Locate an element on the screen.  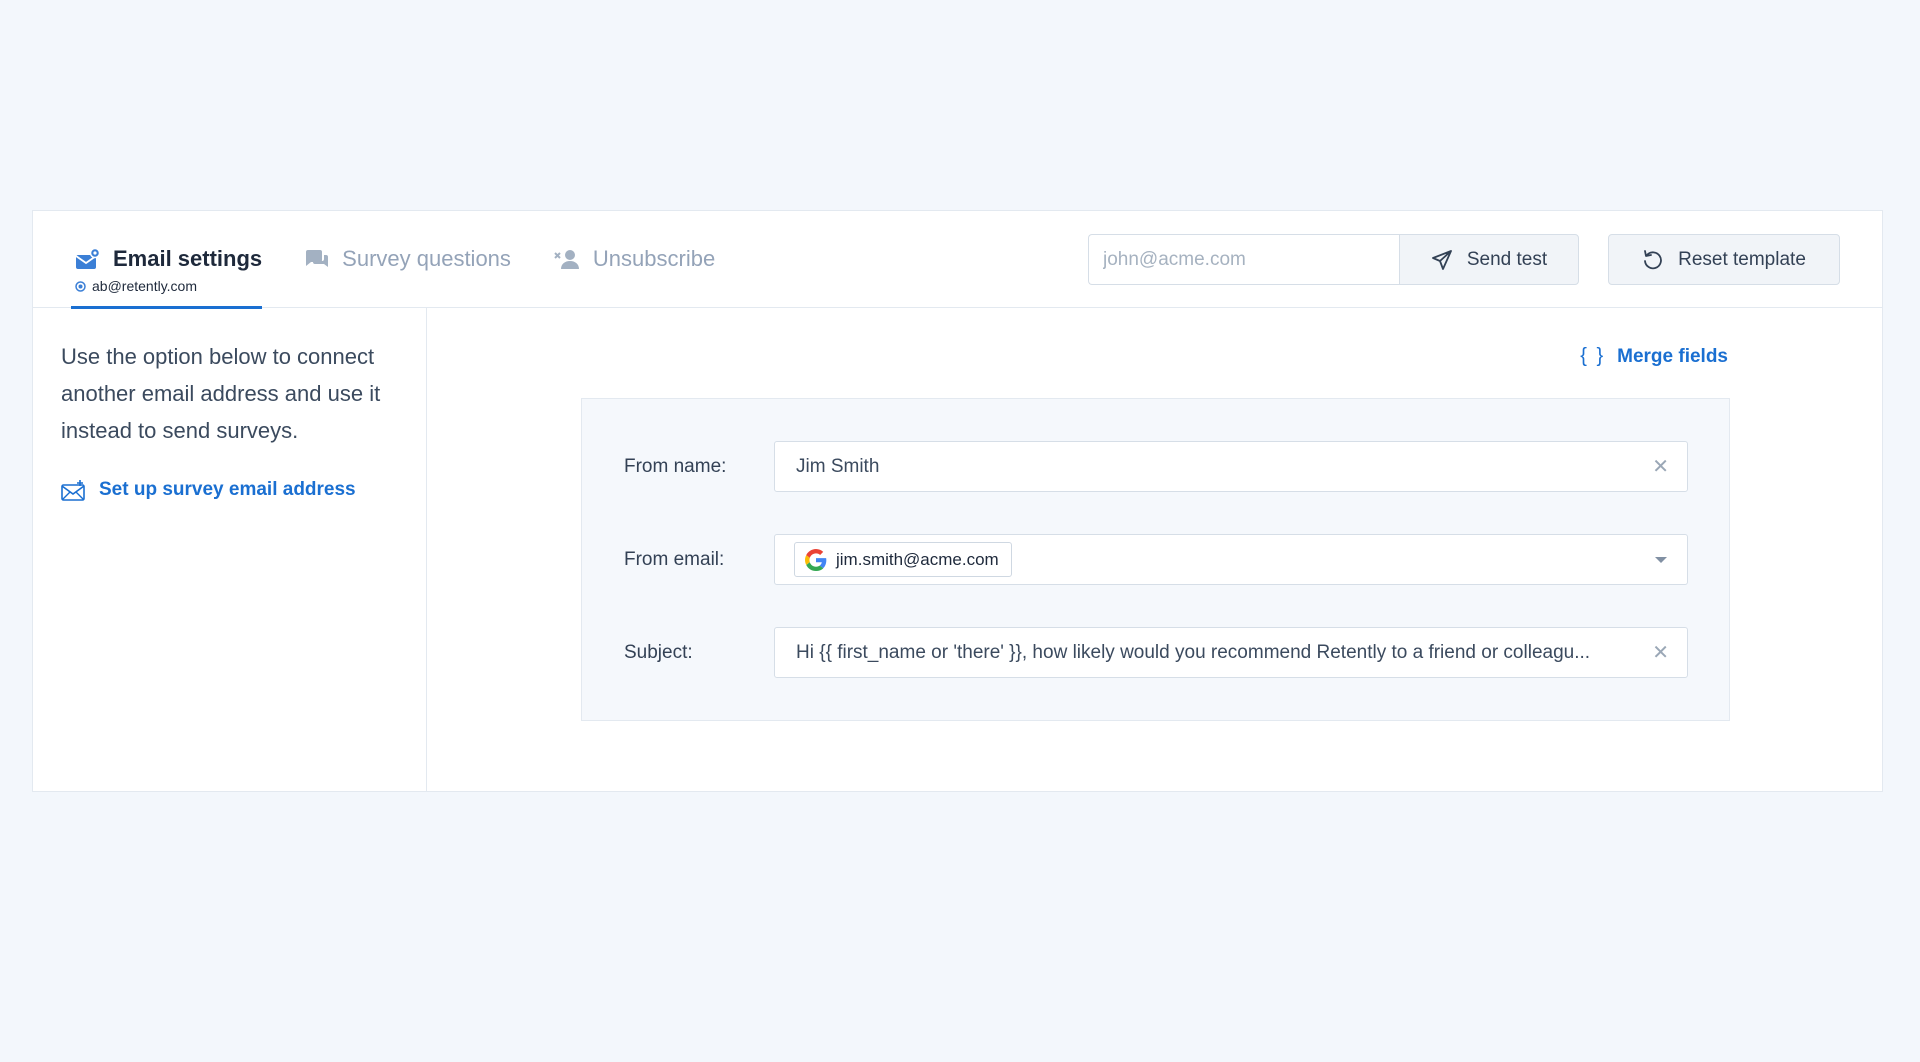
from-email-row: From email: jim.smith@acme.com is located at coordinates (1156, 559).